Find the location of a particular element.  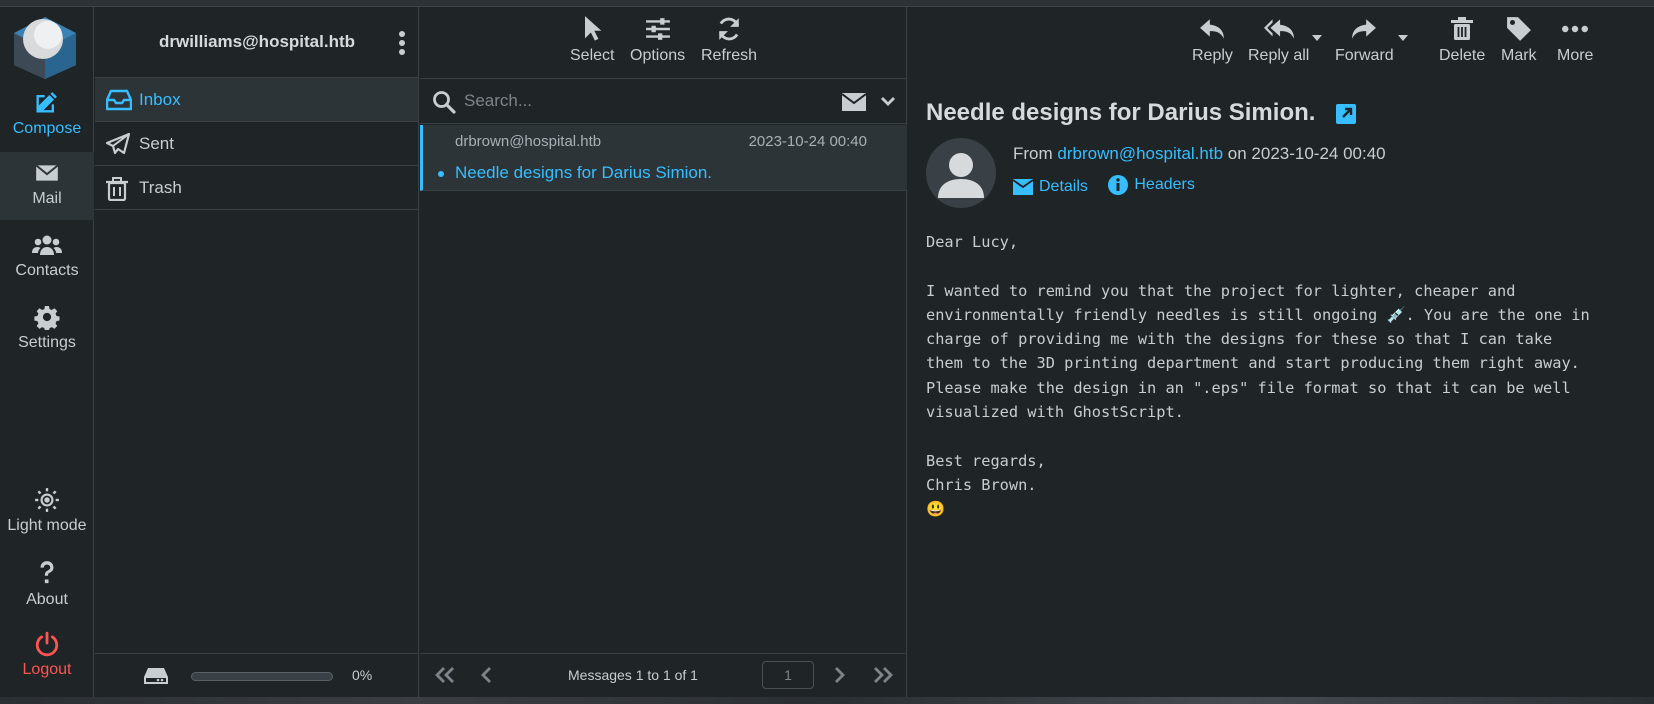

compose-label: Compose is located at coordinates (47, 128).